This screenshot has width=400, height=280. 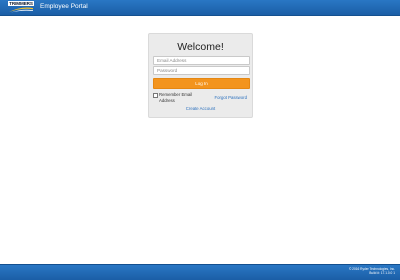 I want to click on remember-email-label: Remember Email Address, so click(x=179, y=97).